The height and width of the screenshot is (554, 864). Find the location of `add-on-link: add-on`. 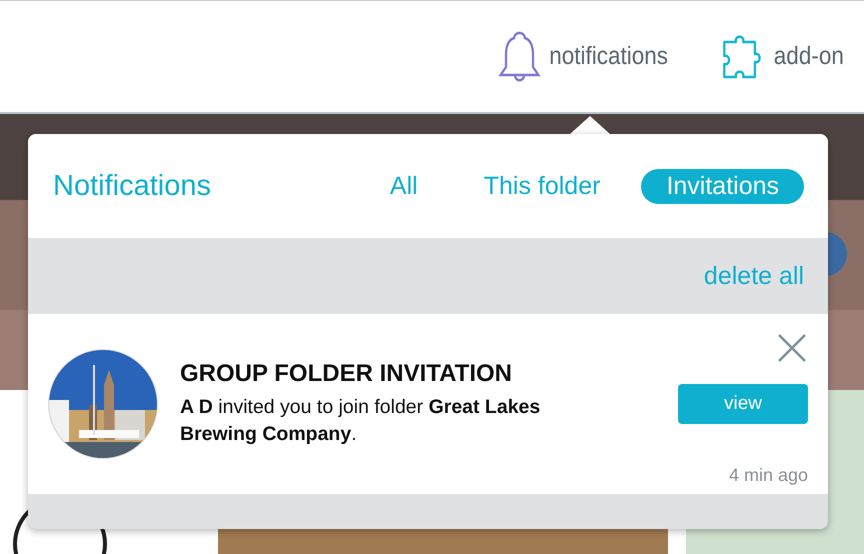

add-on-link: add-on is located at coordinates (783, 57).